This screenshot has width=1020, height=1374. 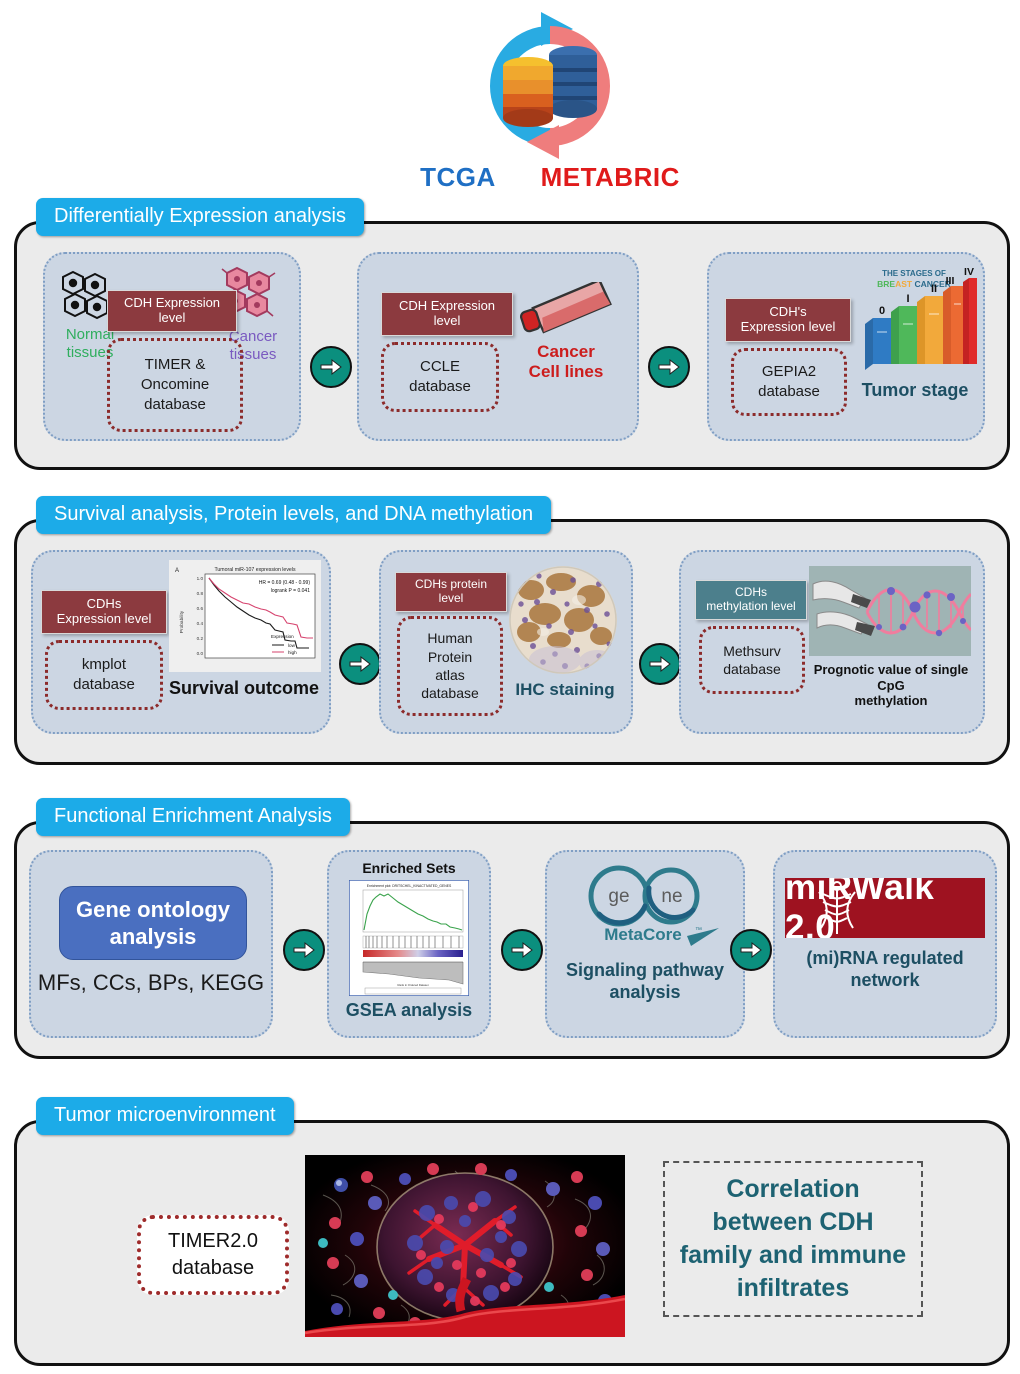 What do you see at coordinates (450, 666) in the screenshot?
I see `hpa-database-box: Human Protein atlas database` at bounding box center [450, 666].